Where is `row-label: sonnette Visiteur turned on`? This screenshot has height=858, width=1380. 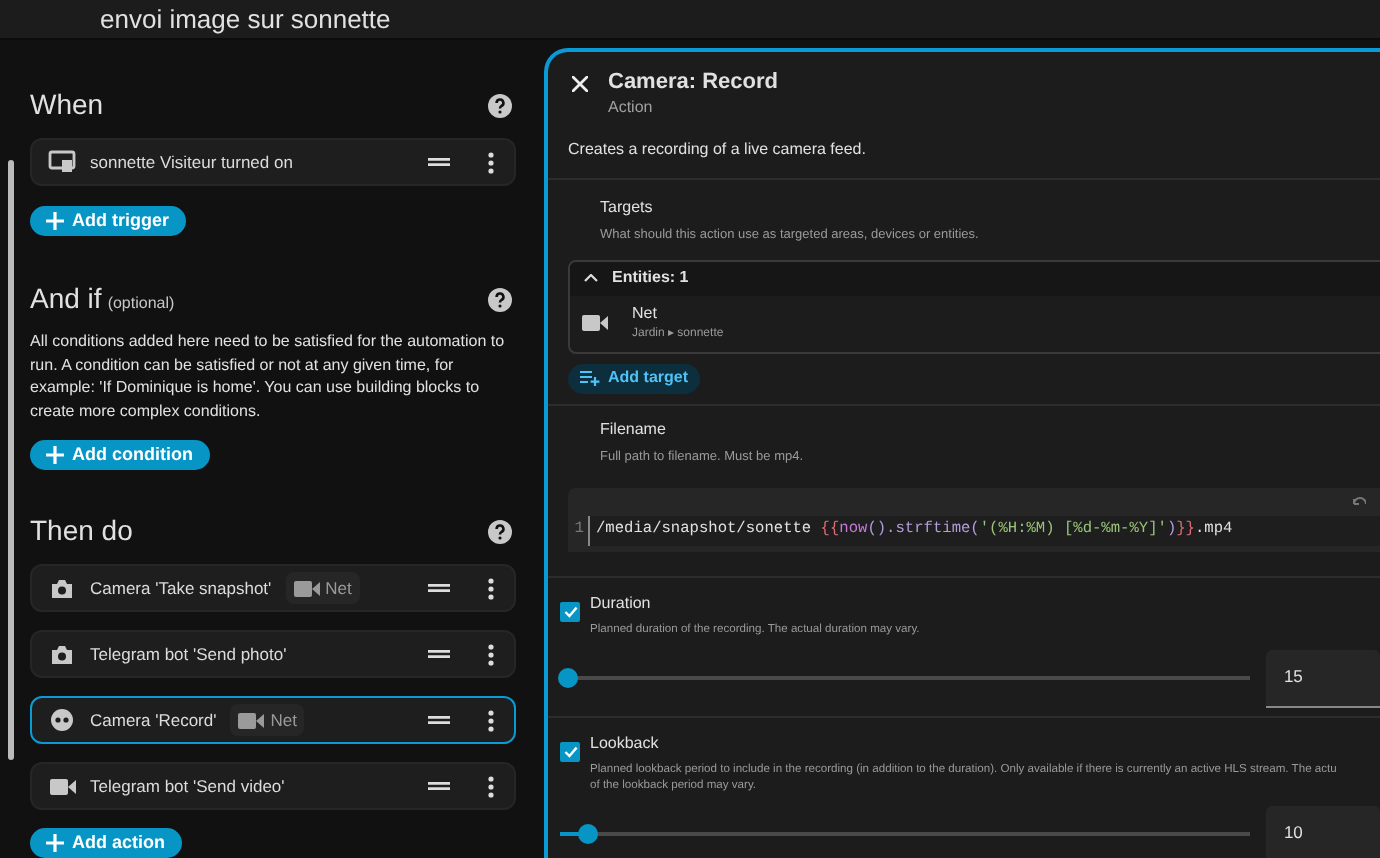 row-label: sonnette Visiteur turned on is located at coordinates (191, 162).